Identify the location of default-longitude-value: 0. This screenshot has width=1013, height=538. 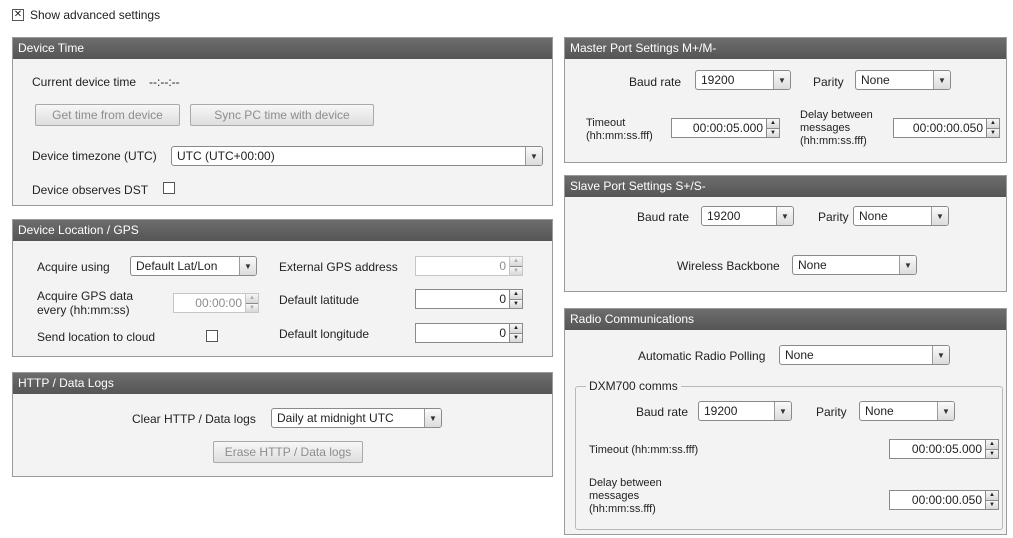
(502, 333).